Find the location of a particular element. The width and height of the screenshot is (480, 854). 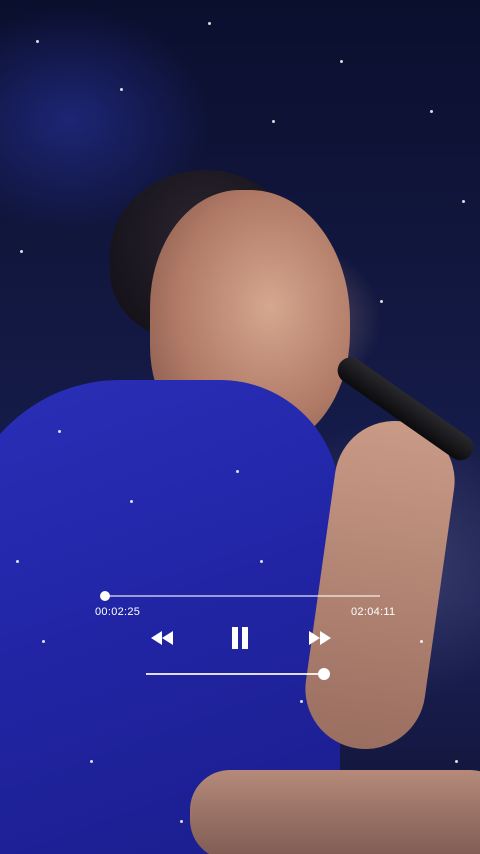

pause-button is located at coordinates (240, 638).